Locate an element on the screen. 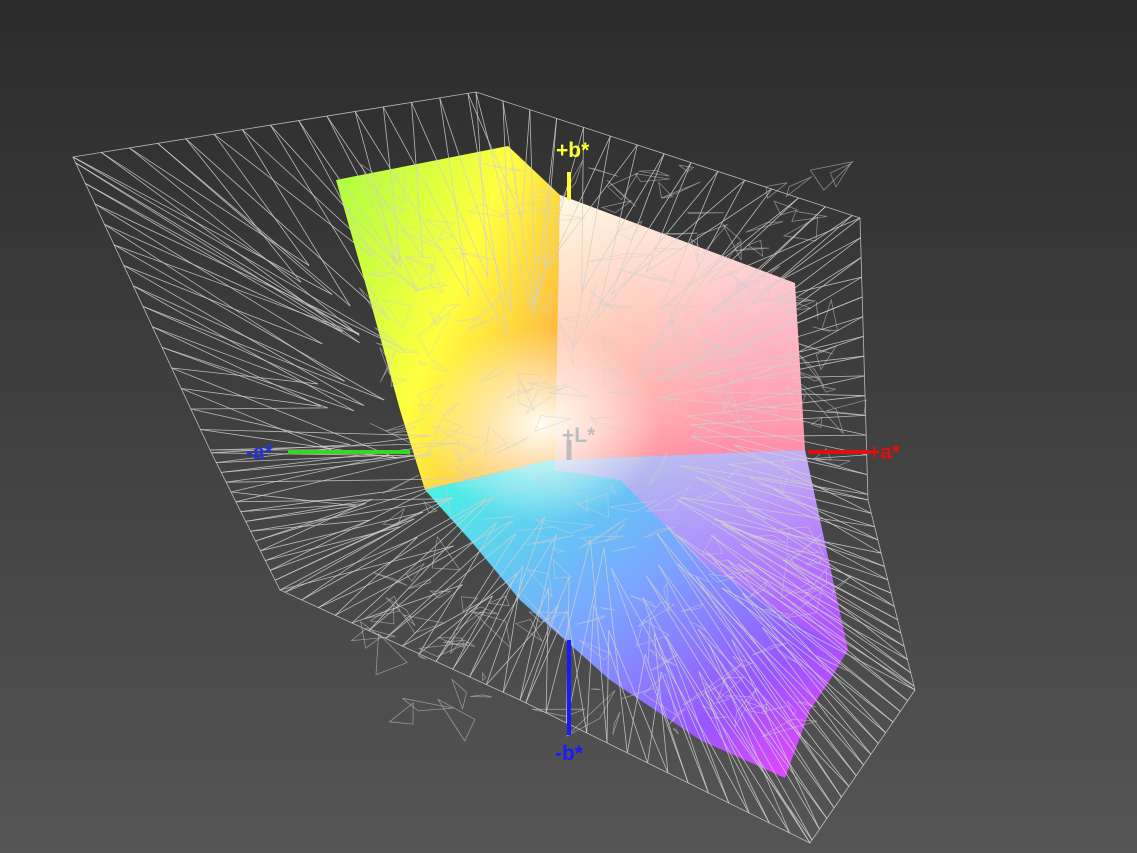 This screenshot has height=853, width=1137. gamut-white-point-glow is located at coordinates (555, 420).